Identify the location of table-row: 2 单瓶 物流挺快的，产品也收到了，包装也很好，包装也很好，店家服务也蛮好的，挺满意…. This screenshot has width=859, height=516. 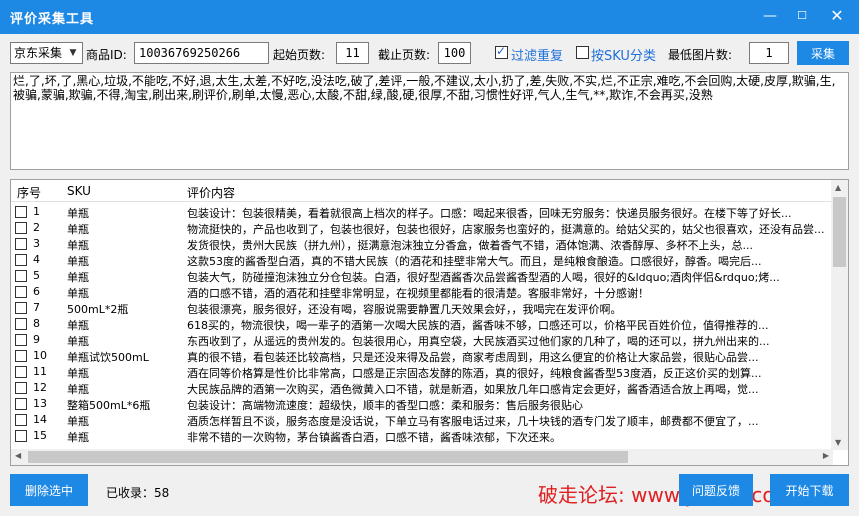
(421, 228).